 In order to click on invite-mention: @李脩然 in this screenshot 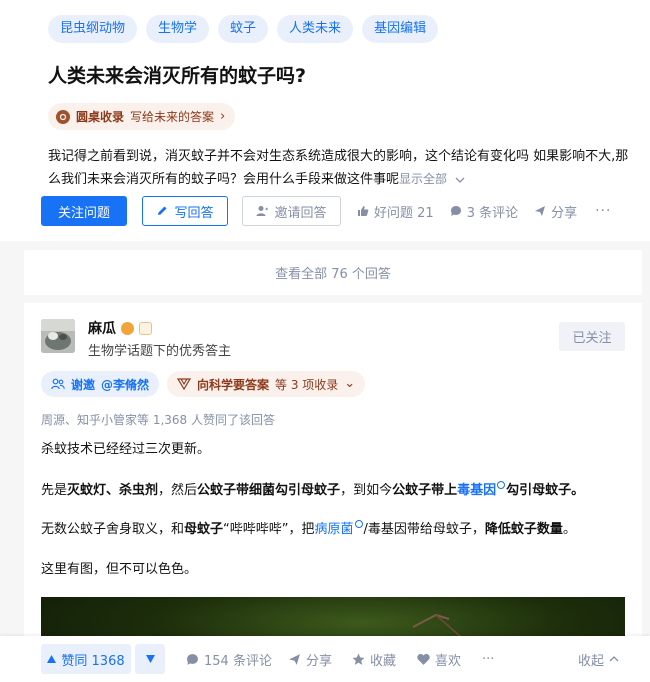, I will do `click(125, 384)`.